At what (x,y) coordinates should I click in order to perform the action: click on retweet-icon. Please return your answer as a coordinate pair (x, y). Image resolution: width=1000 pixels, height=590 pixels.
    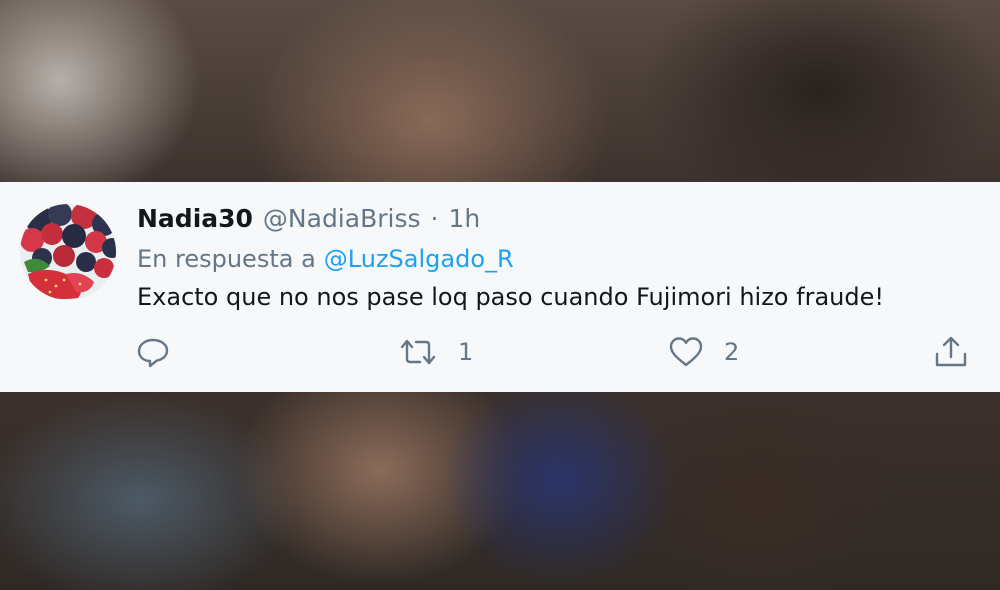
    Looking at the image, I should click on (418, 352).